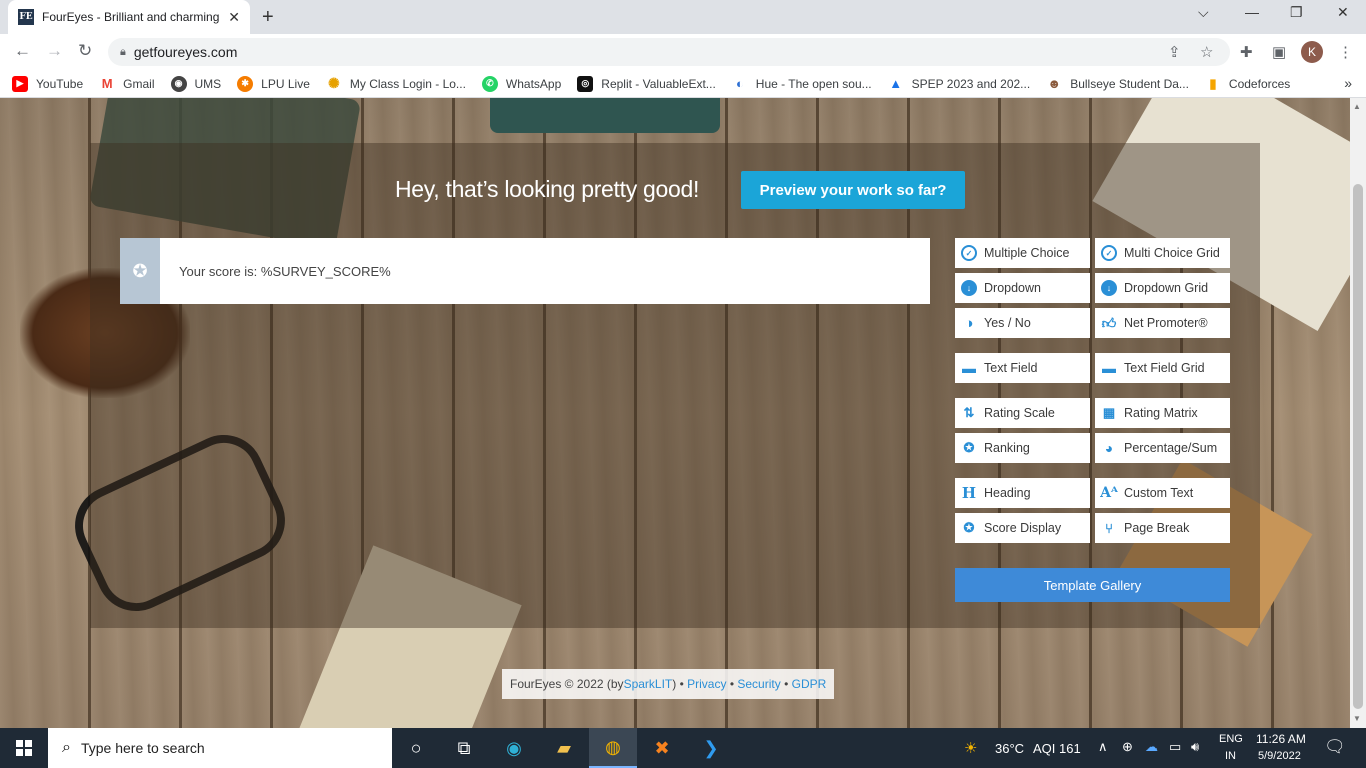 Image resolution: width=1366 pixels, height=768 pixels. Describe the element at coordinates (1247, 83) in the screenshot. I see `bookmark-codeforces: ▮ Codeforces` at that location.